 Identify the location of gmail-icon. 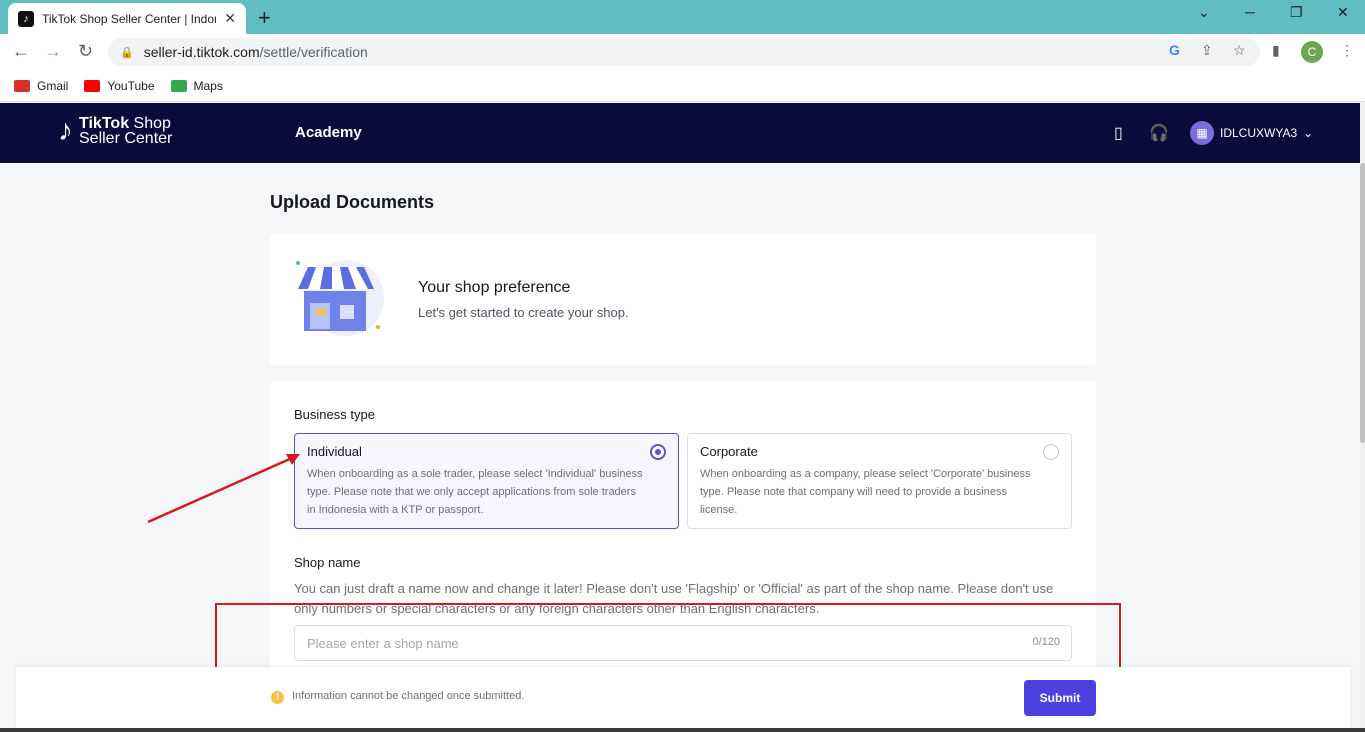
(22, 85).